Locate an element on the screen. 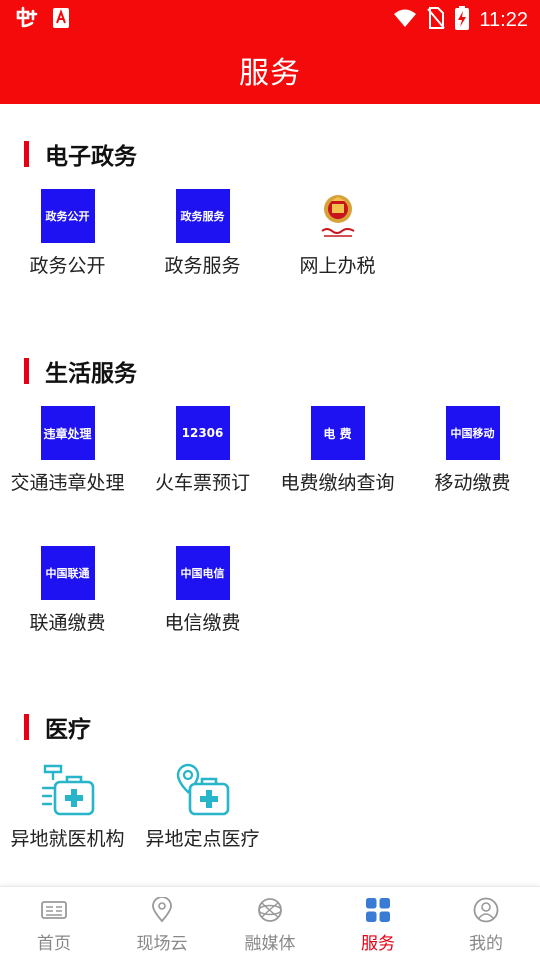 The height and width of the screenshot is (961, 540). tab-label: 服务 is located at coordinates (378, 944).